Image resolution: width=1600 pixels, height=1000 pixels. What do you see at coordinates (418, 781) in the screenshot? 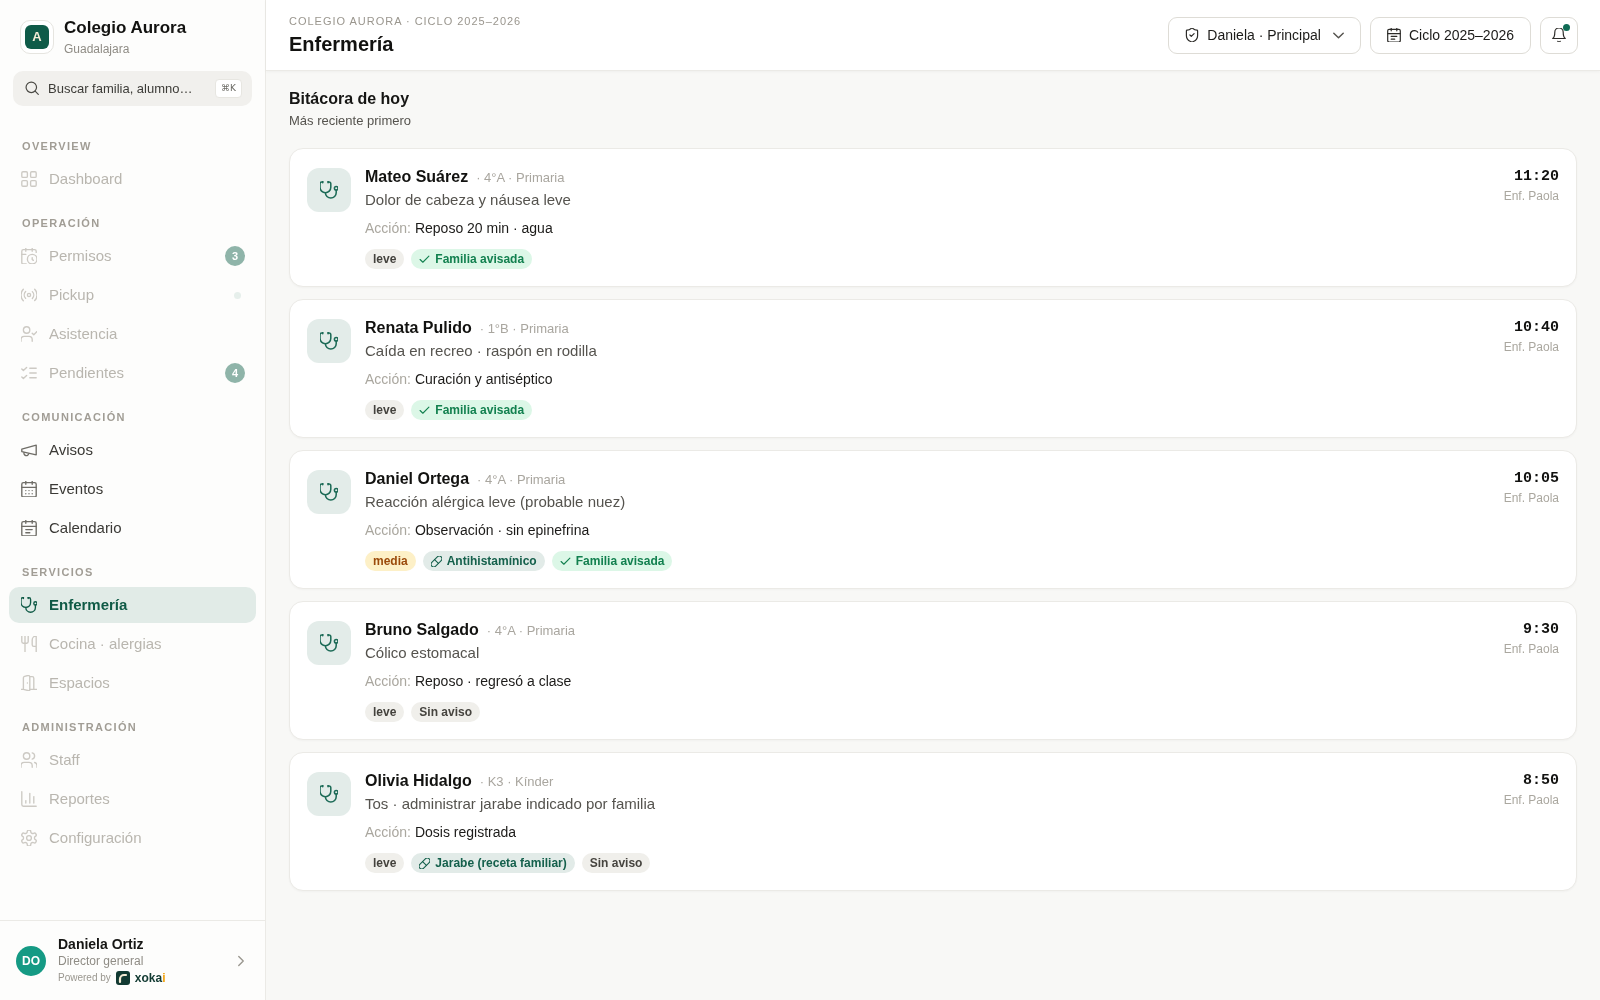
I see `student-name: Olivia Hidalgo` at bounding box center [418, 781].